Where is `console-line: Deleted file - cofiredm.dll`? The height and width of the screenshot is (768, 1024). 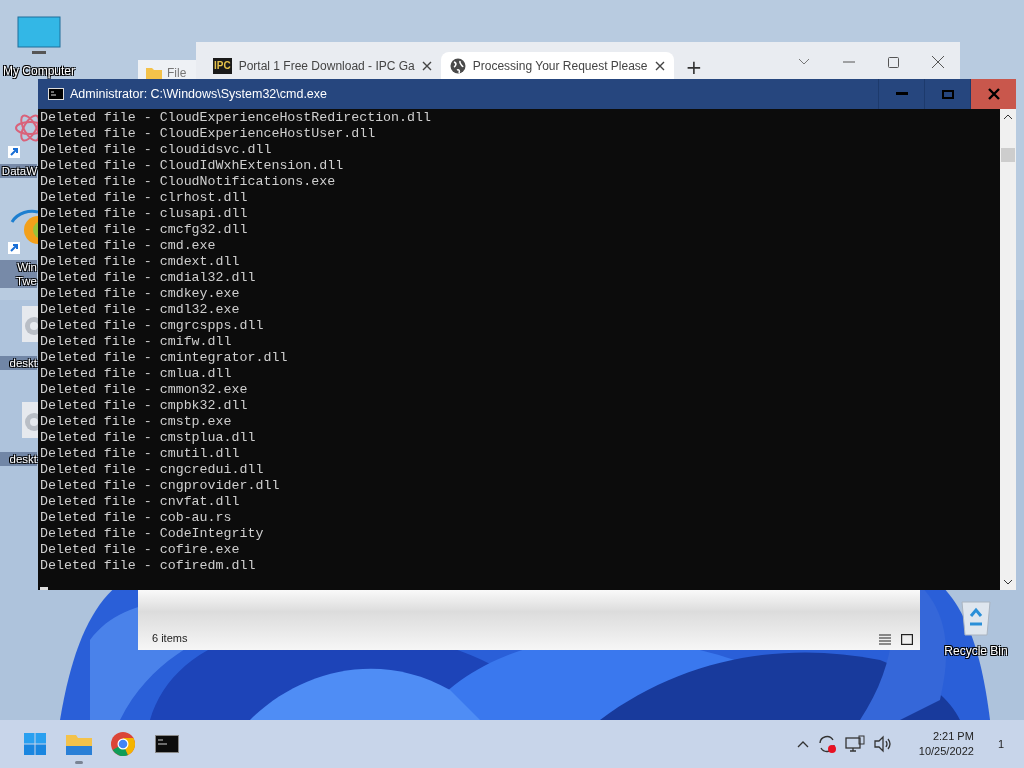
console-line: Deleted file - cofiredm.dll is located at coordinates (148, 566).